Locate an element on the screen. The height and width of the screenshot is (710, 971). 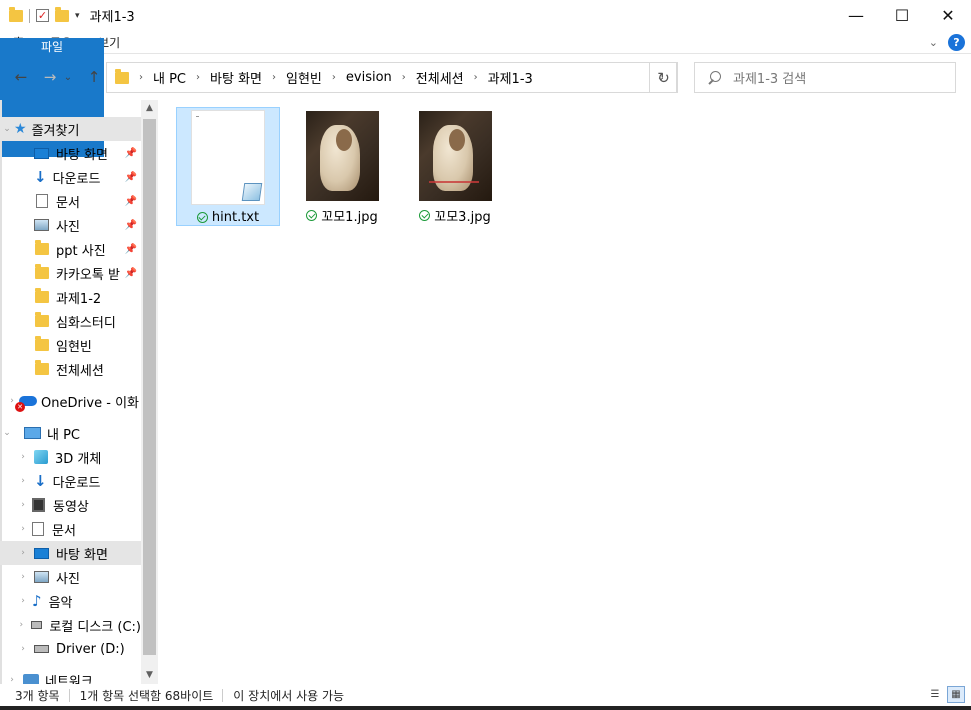
availability-status: 이 장치에서 사용 가능 is located at coordinates (288, 695).